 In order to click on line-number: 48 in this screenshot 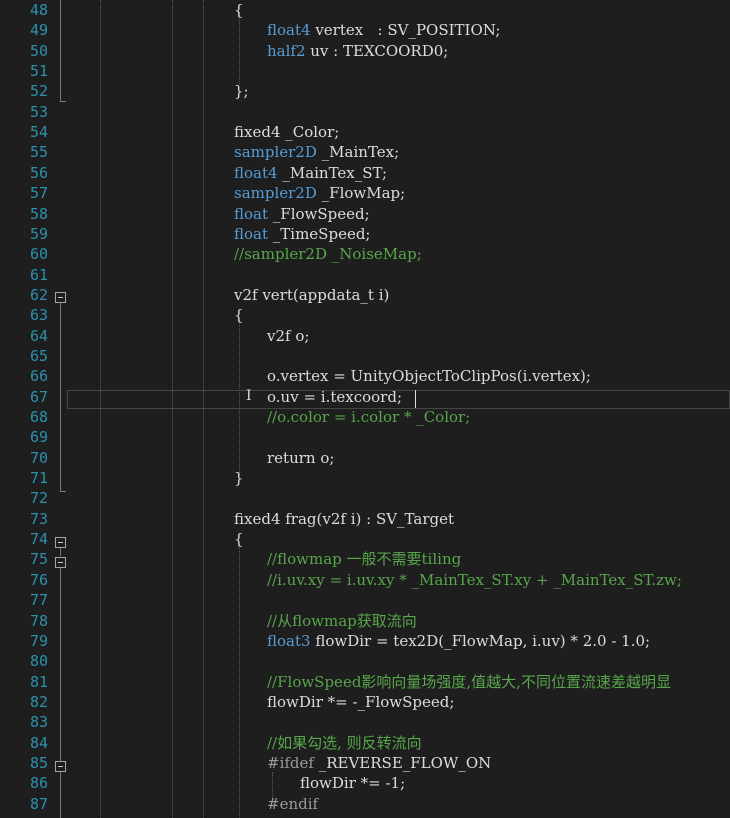, I will do `click(38, 10)`.